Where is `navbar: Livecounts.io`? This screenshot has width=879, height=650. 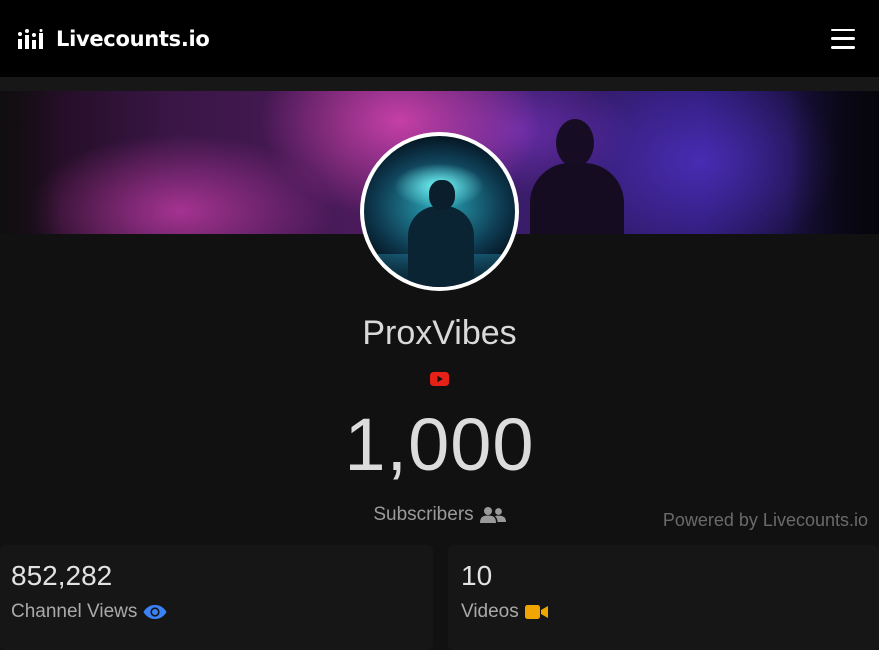
navbar: Livecounts.io is located at coordinates (439, 38).